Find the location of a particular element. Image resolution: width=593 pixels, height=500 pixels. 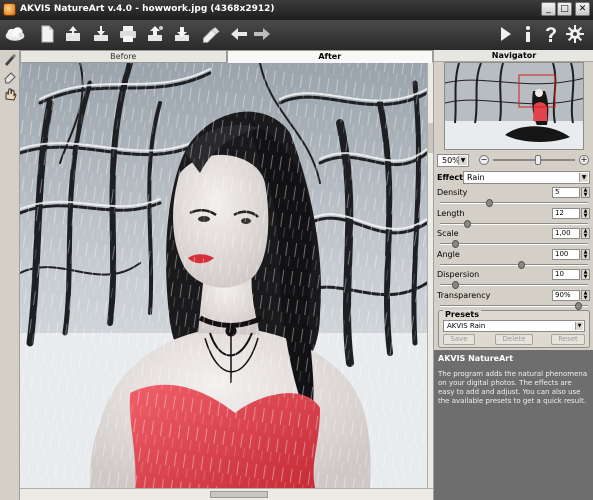

param-value-input: 1,00 is located at coordinates (566, 233).